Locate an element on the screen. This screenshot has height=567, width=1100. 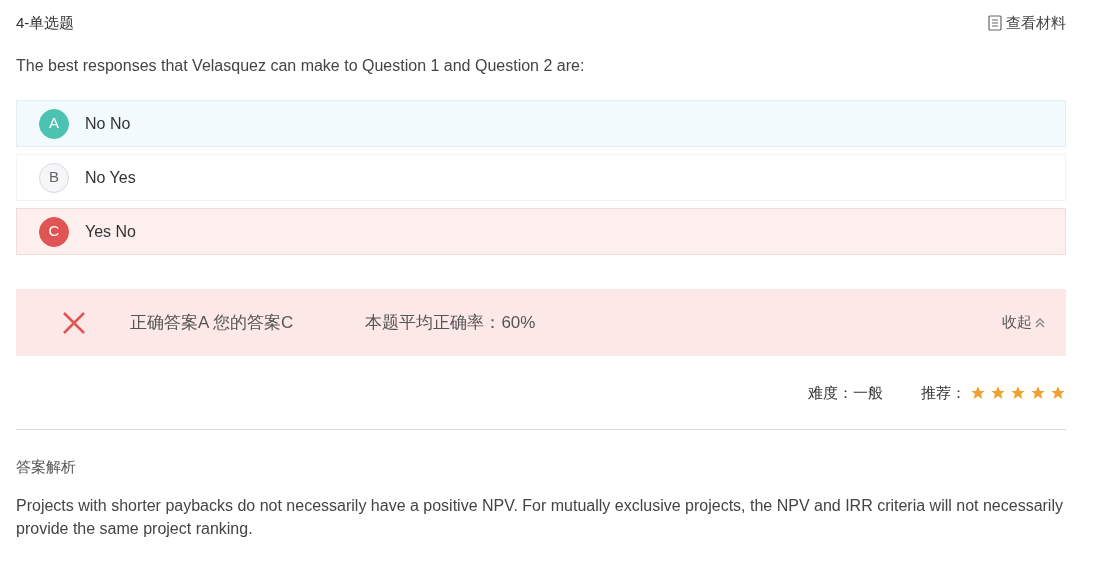
option-letter: B is located at coordinates (54, 177).